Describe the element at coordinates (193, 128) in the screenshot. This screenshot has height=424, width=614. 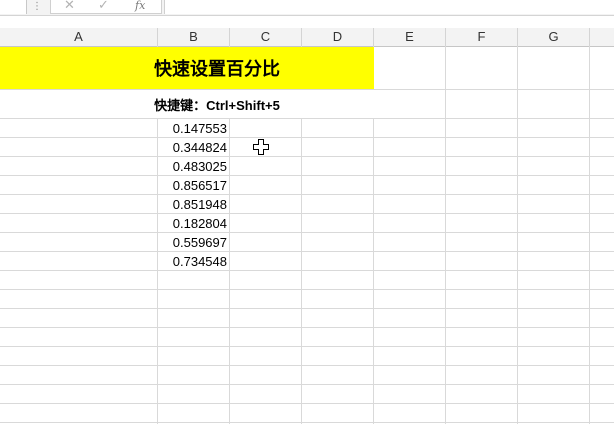
I see `value-cell: 0.147553` at that location.